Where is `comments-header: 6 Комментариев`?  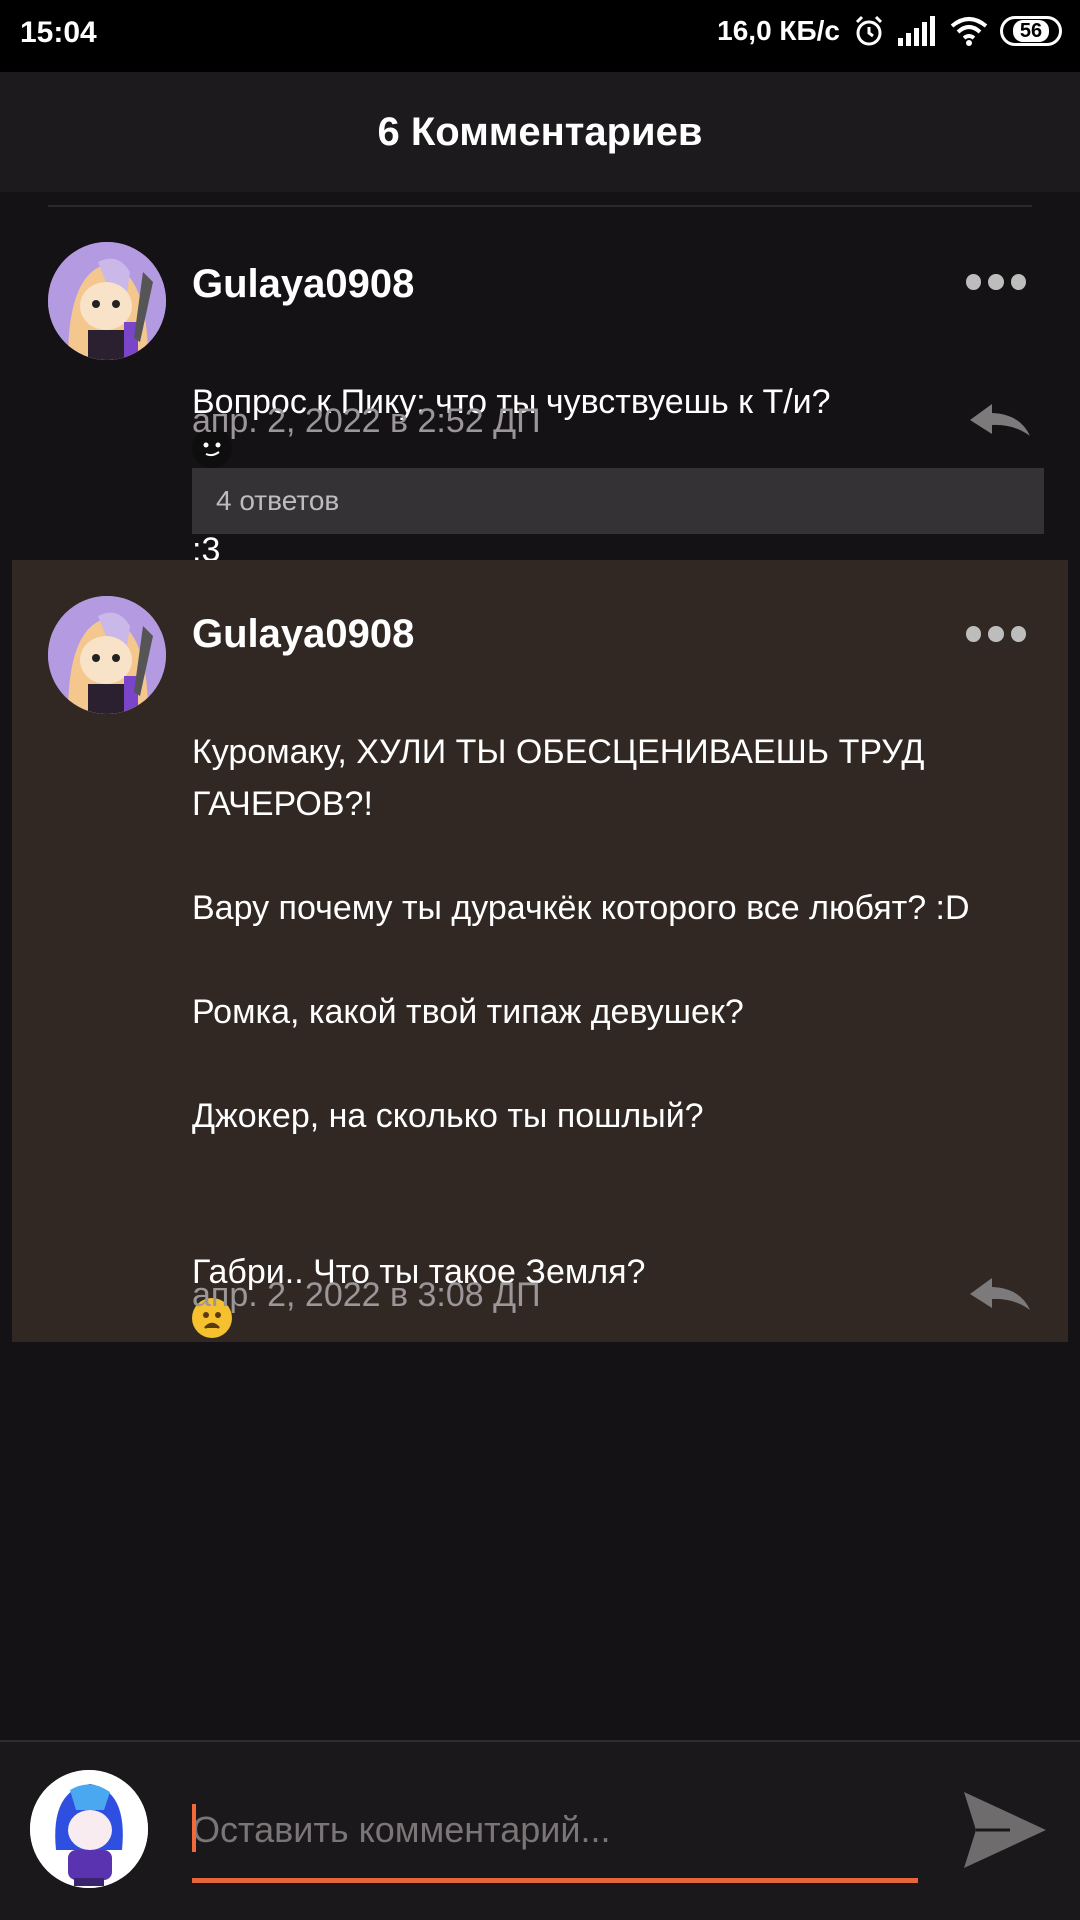
comments-header: 6 Комментариев is located at coordinates (540, 132).